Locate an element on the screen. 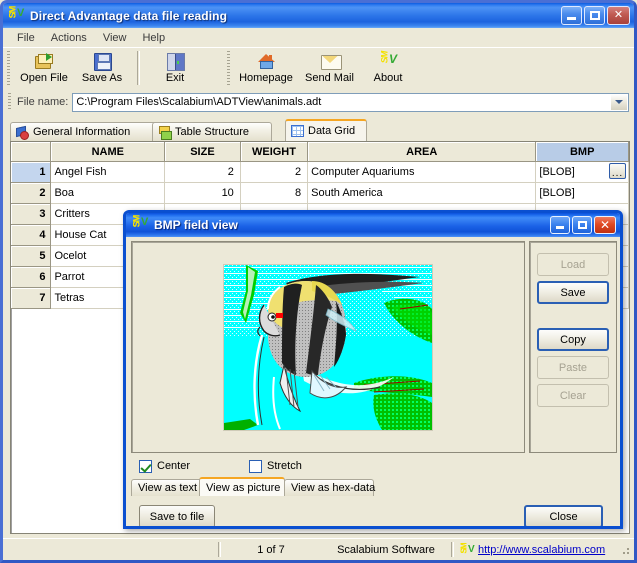  row-number: 4 is located at coordinates (31, 235).